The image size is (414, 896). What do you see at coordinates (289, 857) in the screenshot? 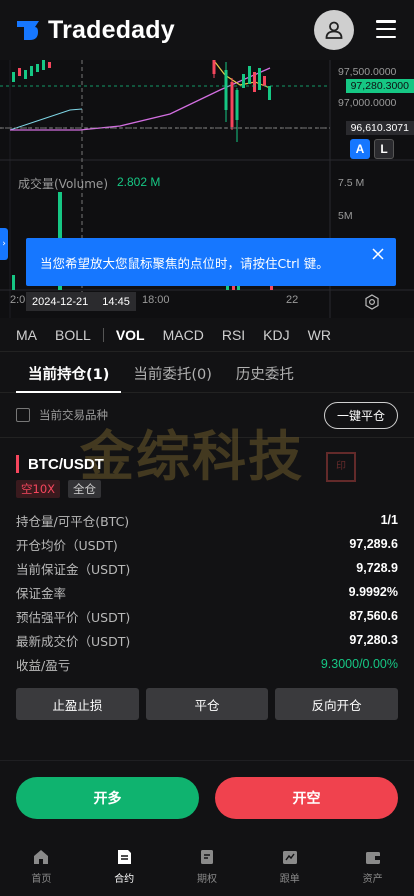
I see `copy-trade-icon` at bounding box center [289, 857].